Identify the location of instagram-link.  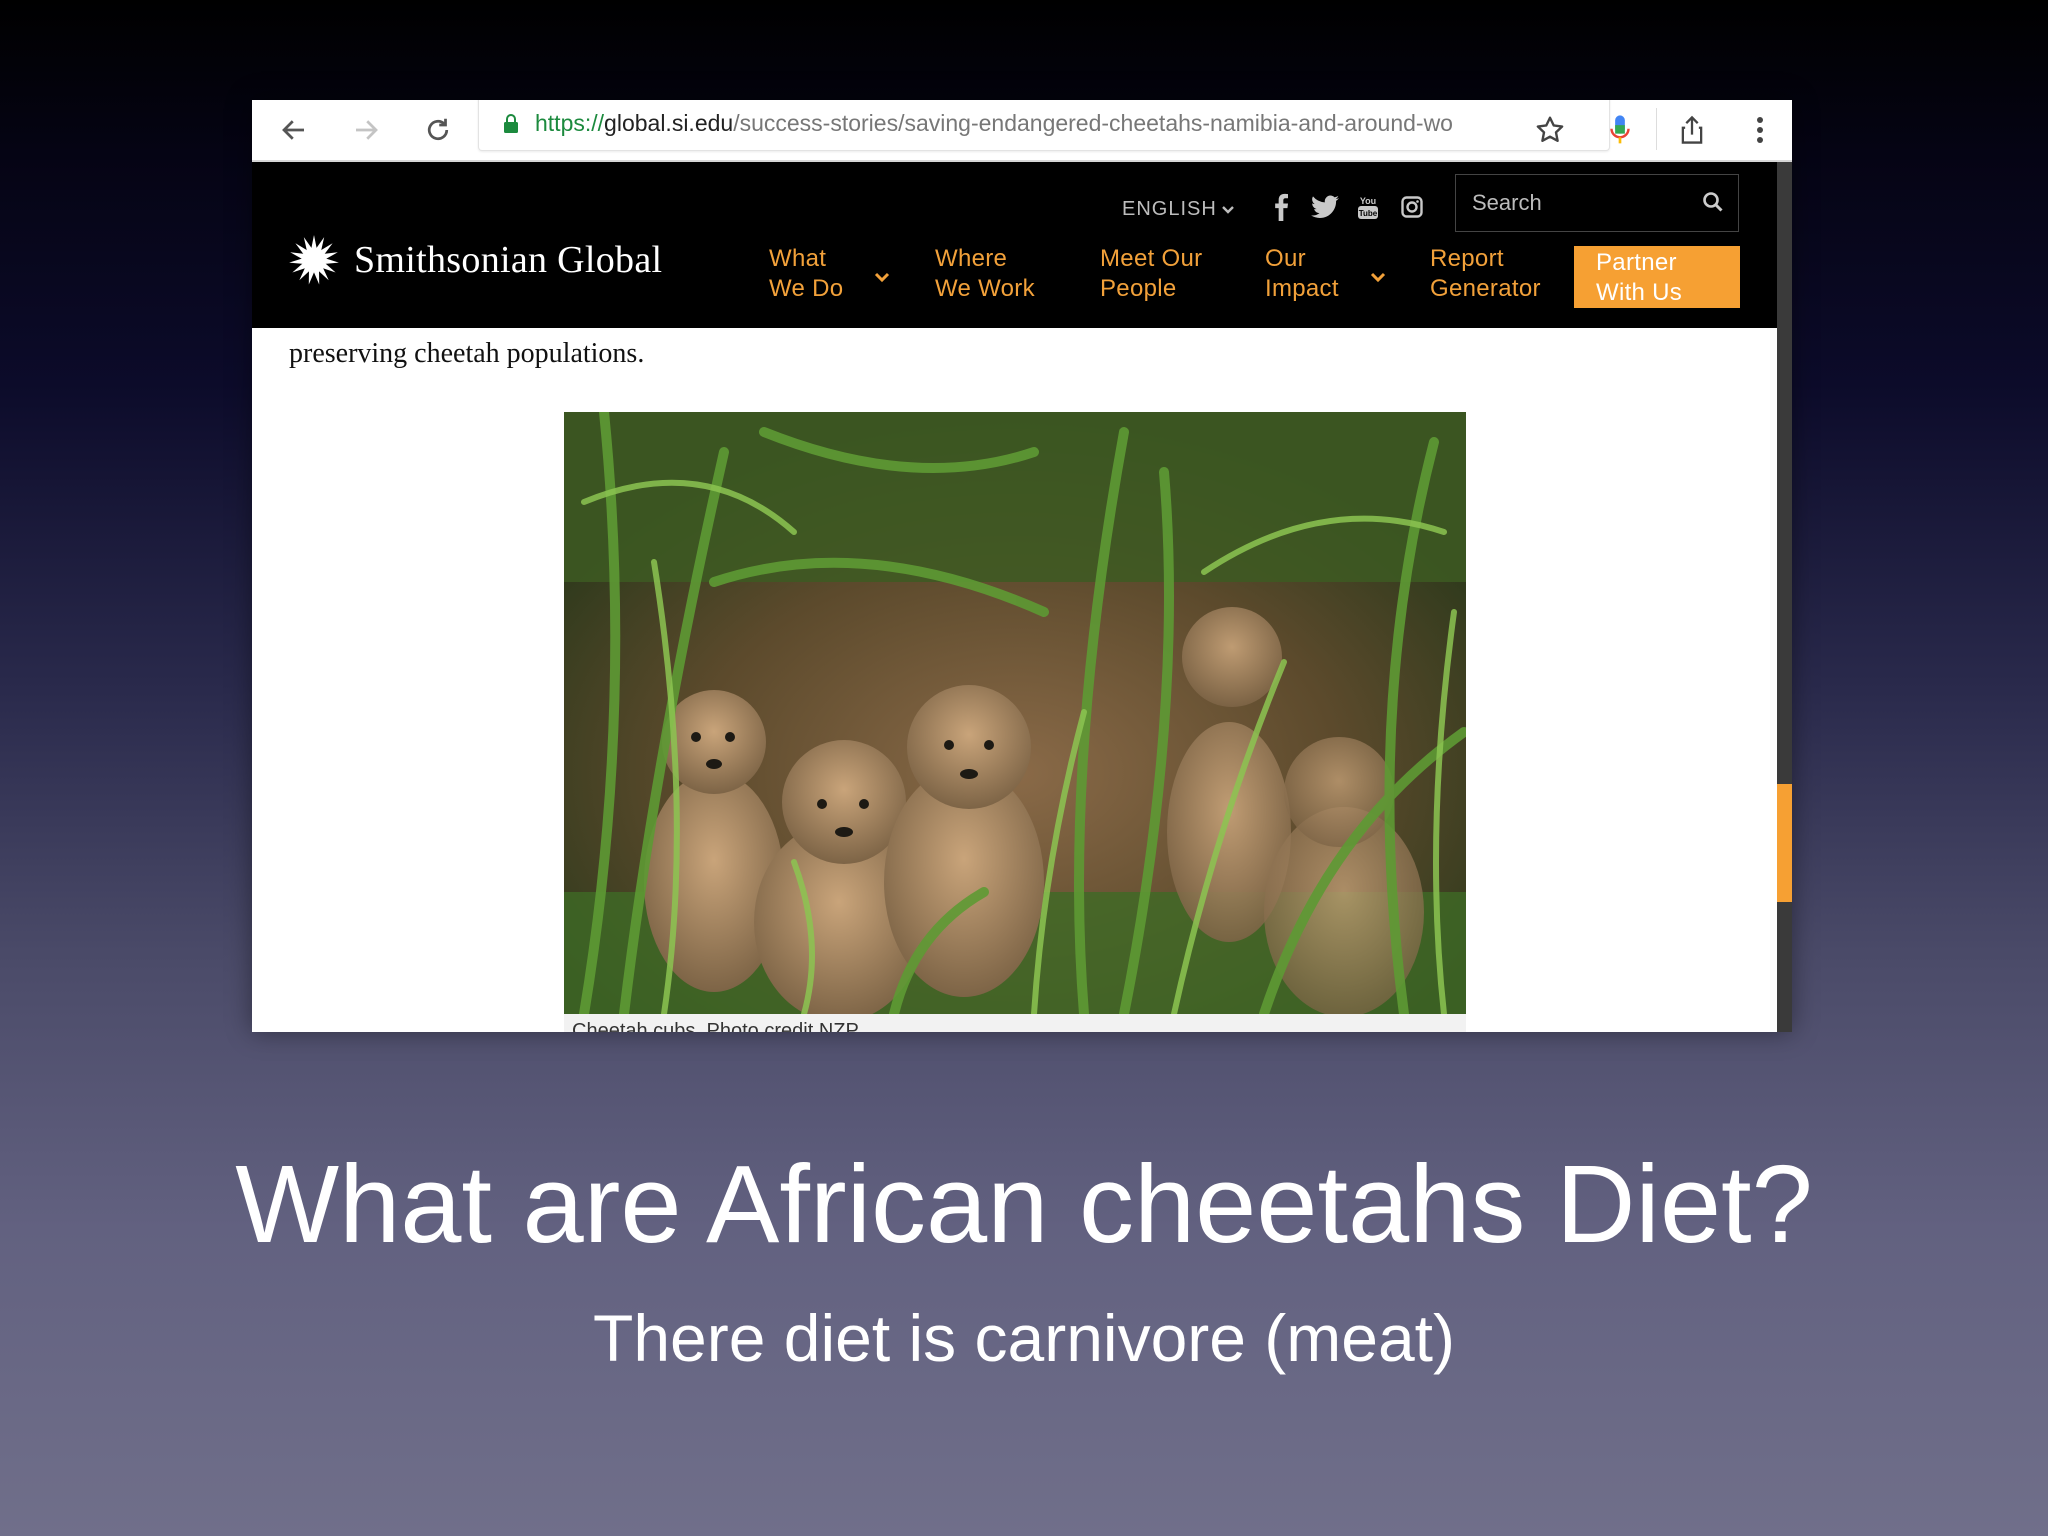
(1412, 207).